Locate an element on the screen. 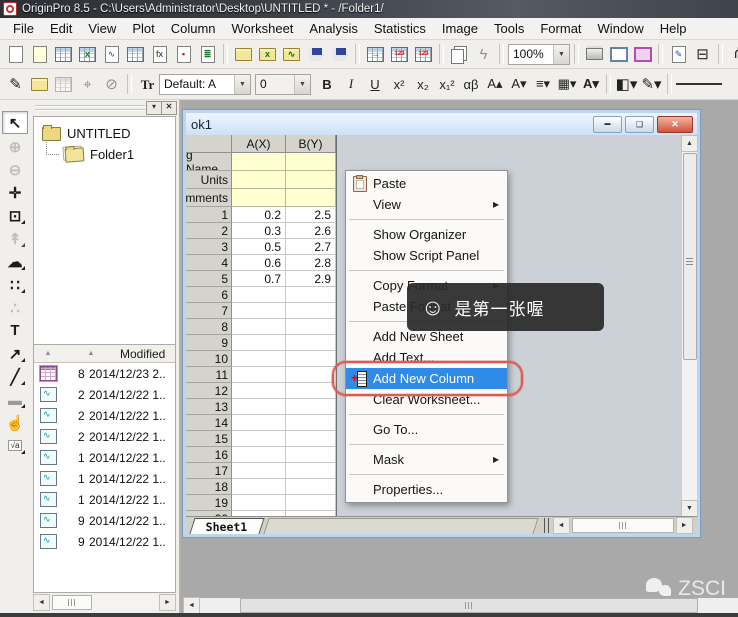 The width and height of the screenshot is (738, 617). tree-item-folder1: Folder1 is located at coordinates (104, 151).